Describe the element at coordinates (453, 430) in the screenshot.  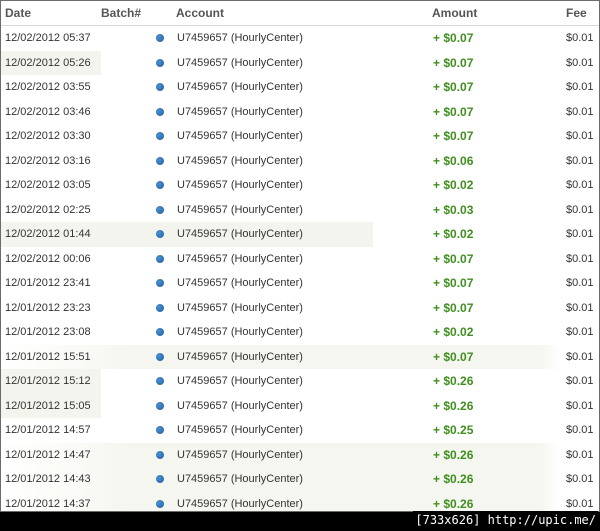
I see `row-amount: + $0.25` at that location.